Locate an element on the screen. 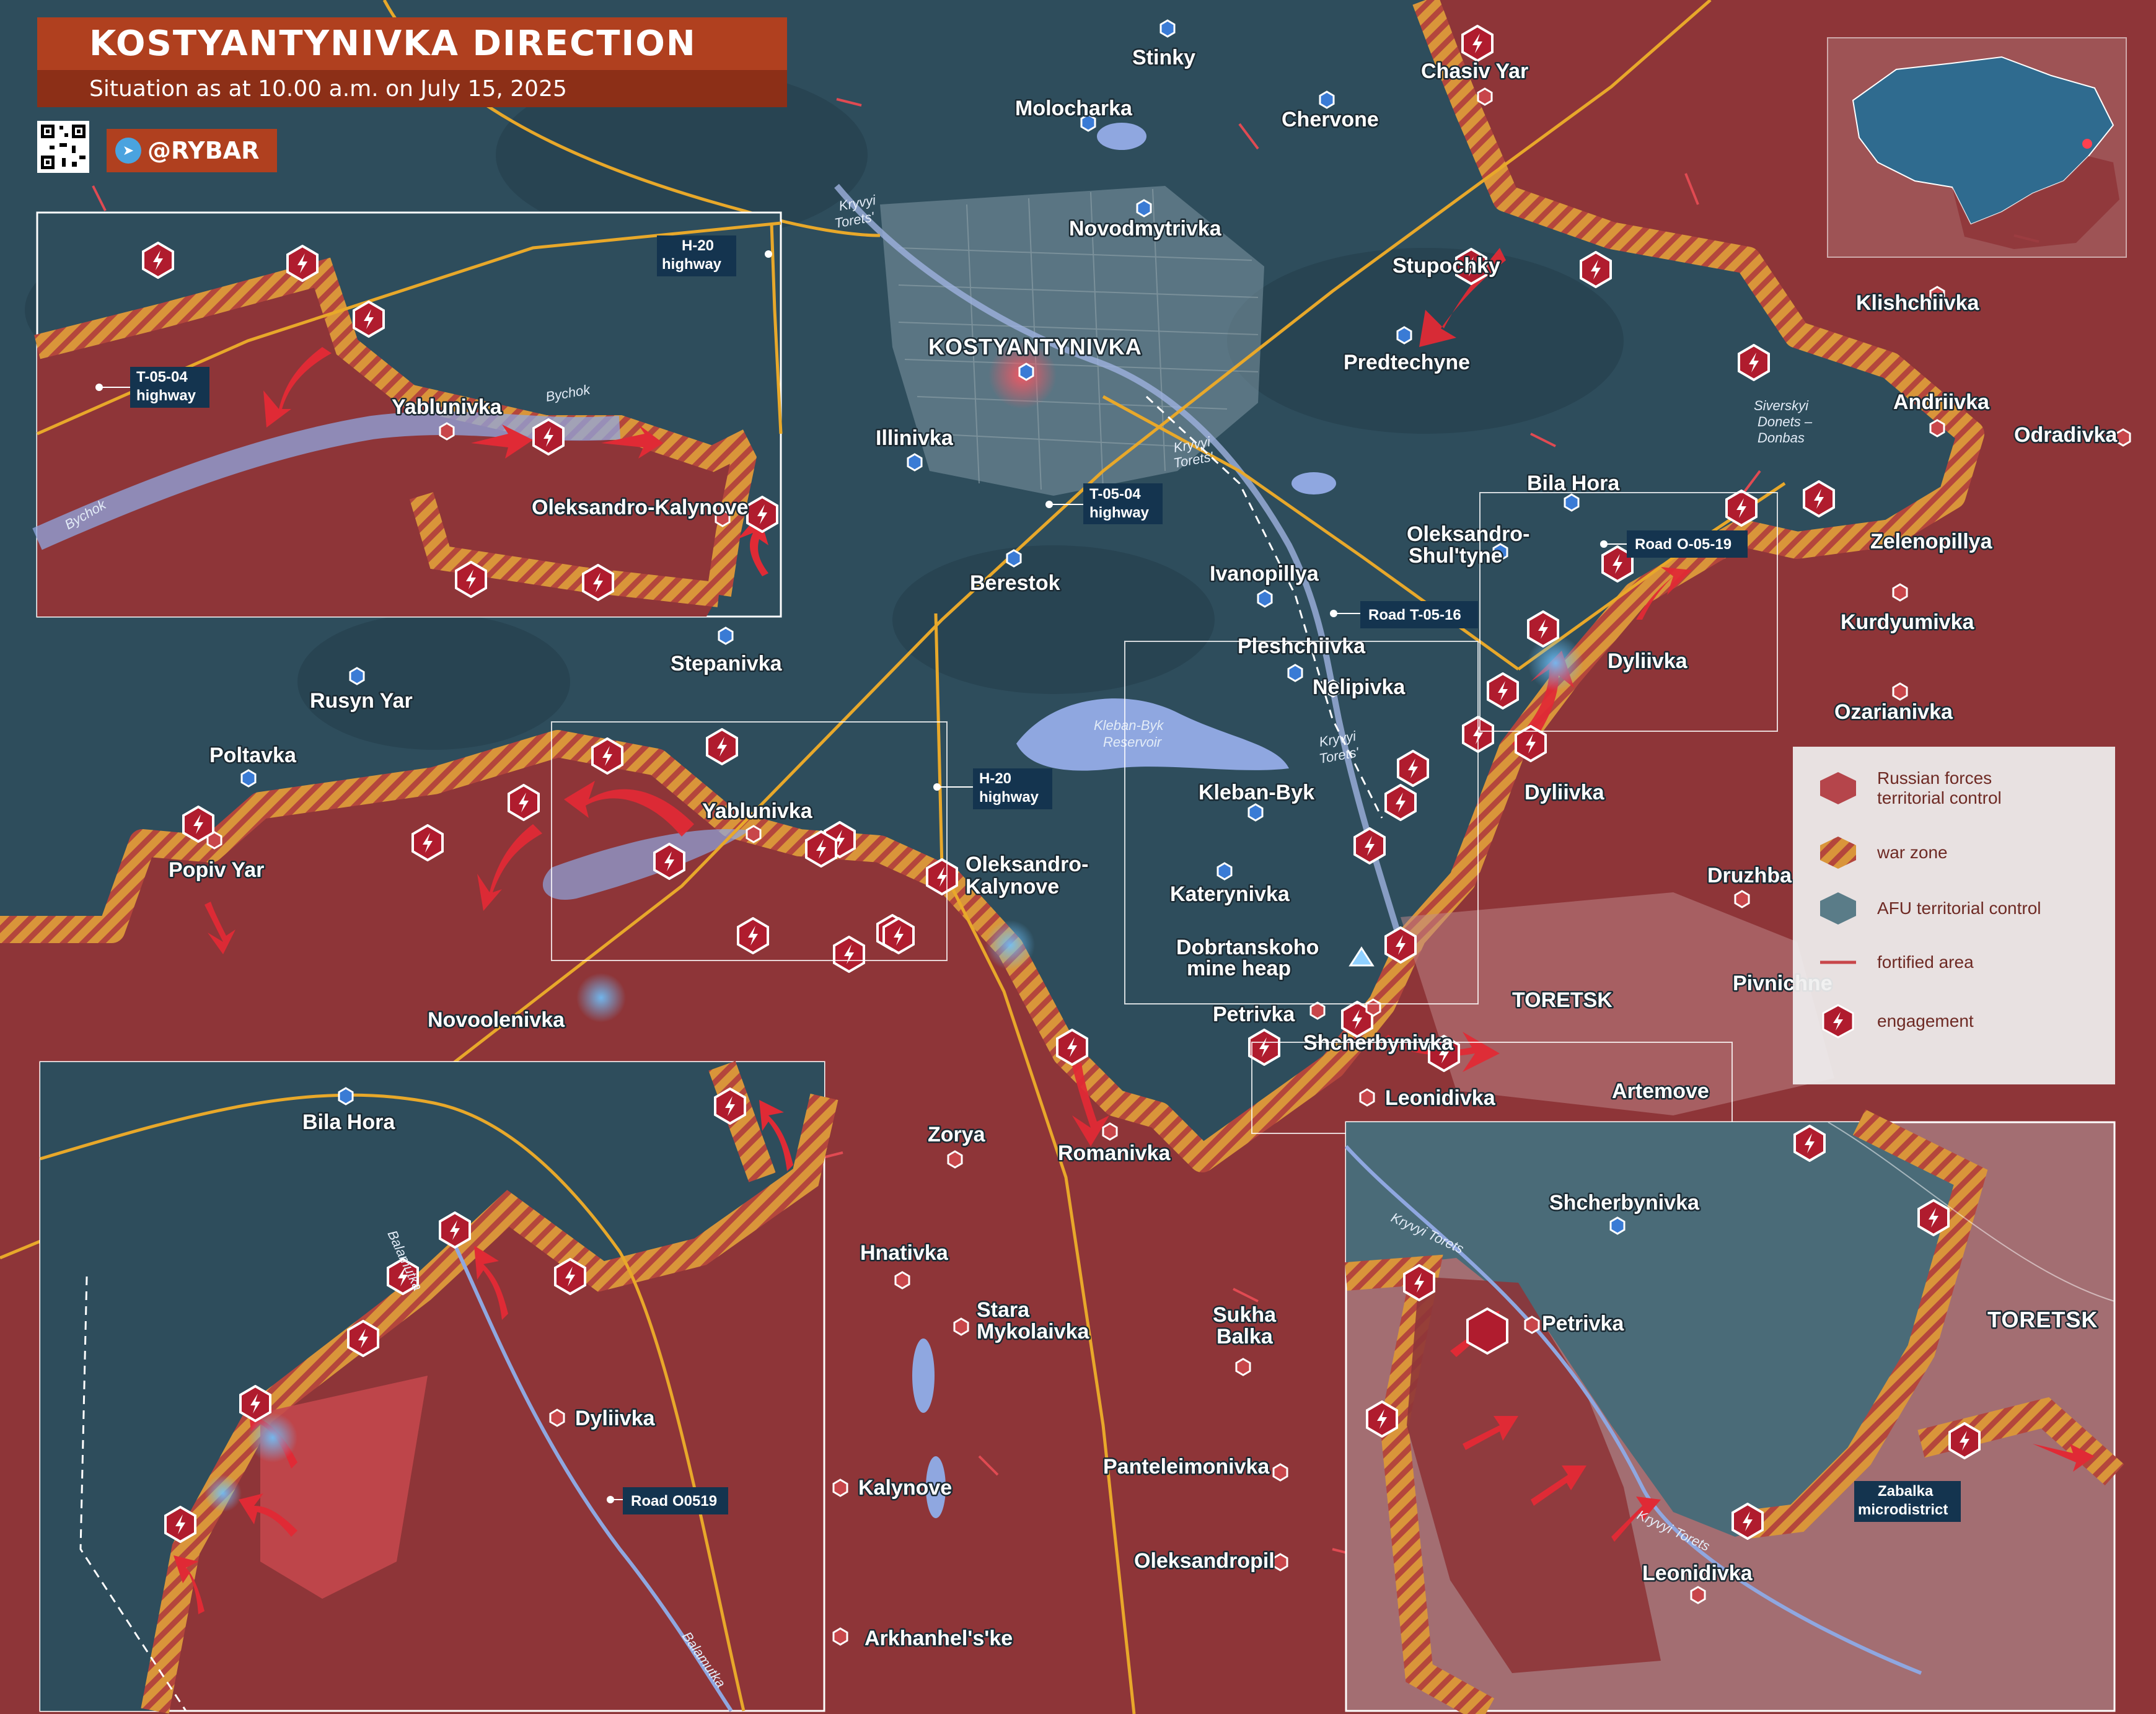 This screenshot has width=2156, height=1714. svg-text: Romanivka is located at coordinates (1114, 1153).